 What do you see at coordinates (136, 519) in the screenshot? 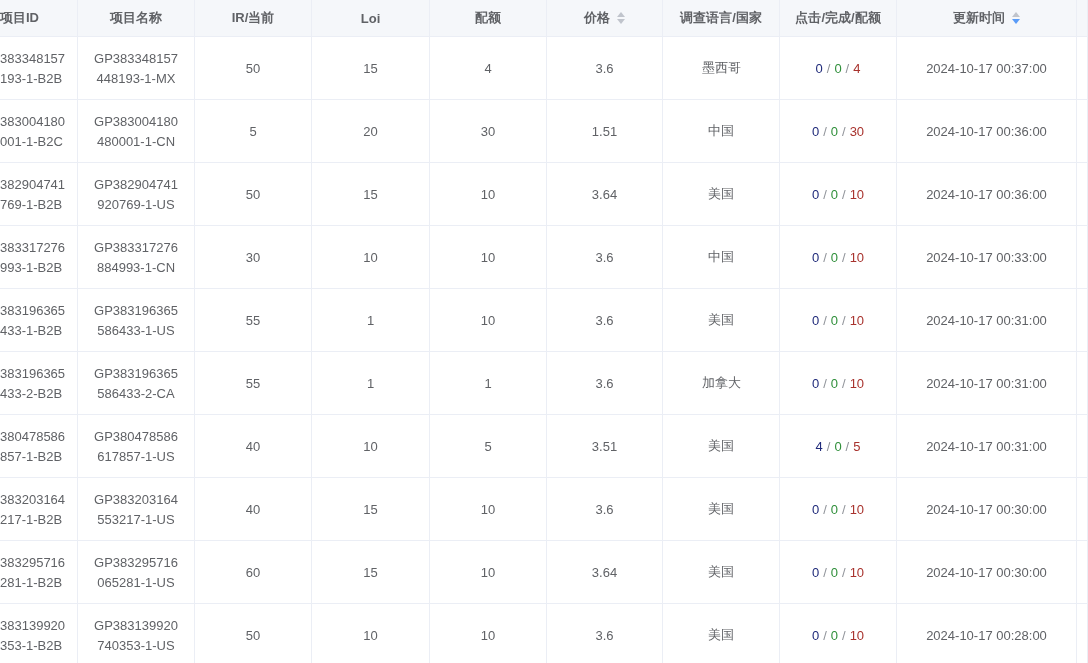
I see `project-name: 553217-1-US` at bounding box center [136, 519].